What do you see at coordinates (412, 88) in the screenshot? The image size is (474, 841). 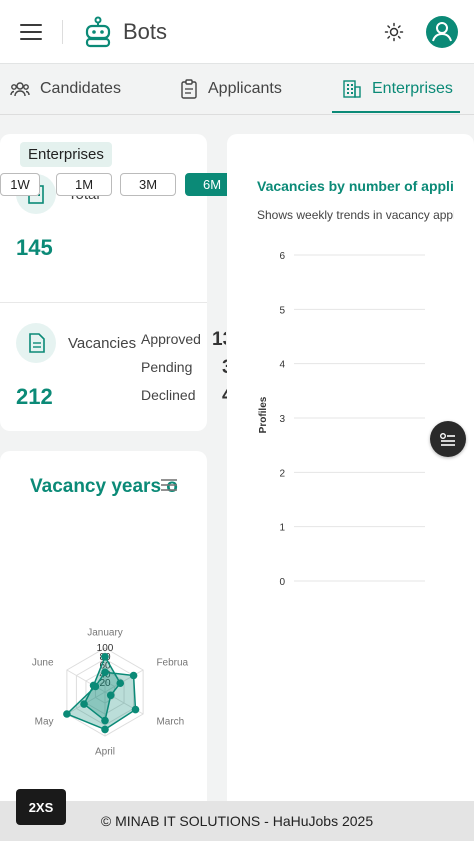 I see `tab-enterprises-label: Enterprises` at bounding box center [412, 88].